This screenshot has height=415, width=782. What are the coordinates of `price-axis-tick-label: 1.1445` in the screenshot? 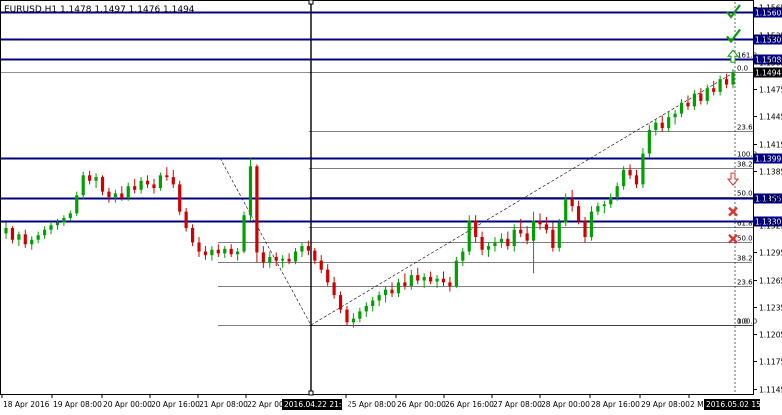 It's located at (770, 117).